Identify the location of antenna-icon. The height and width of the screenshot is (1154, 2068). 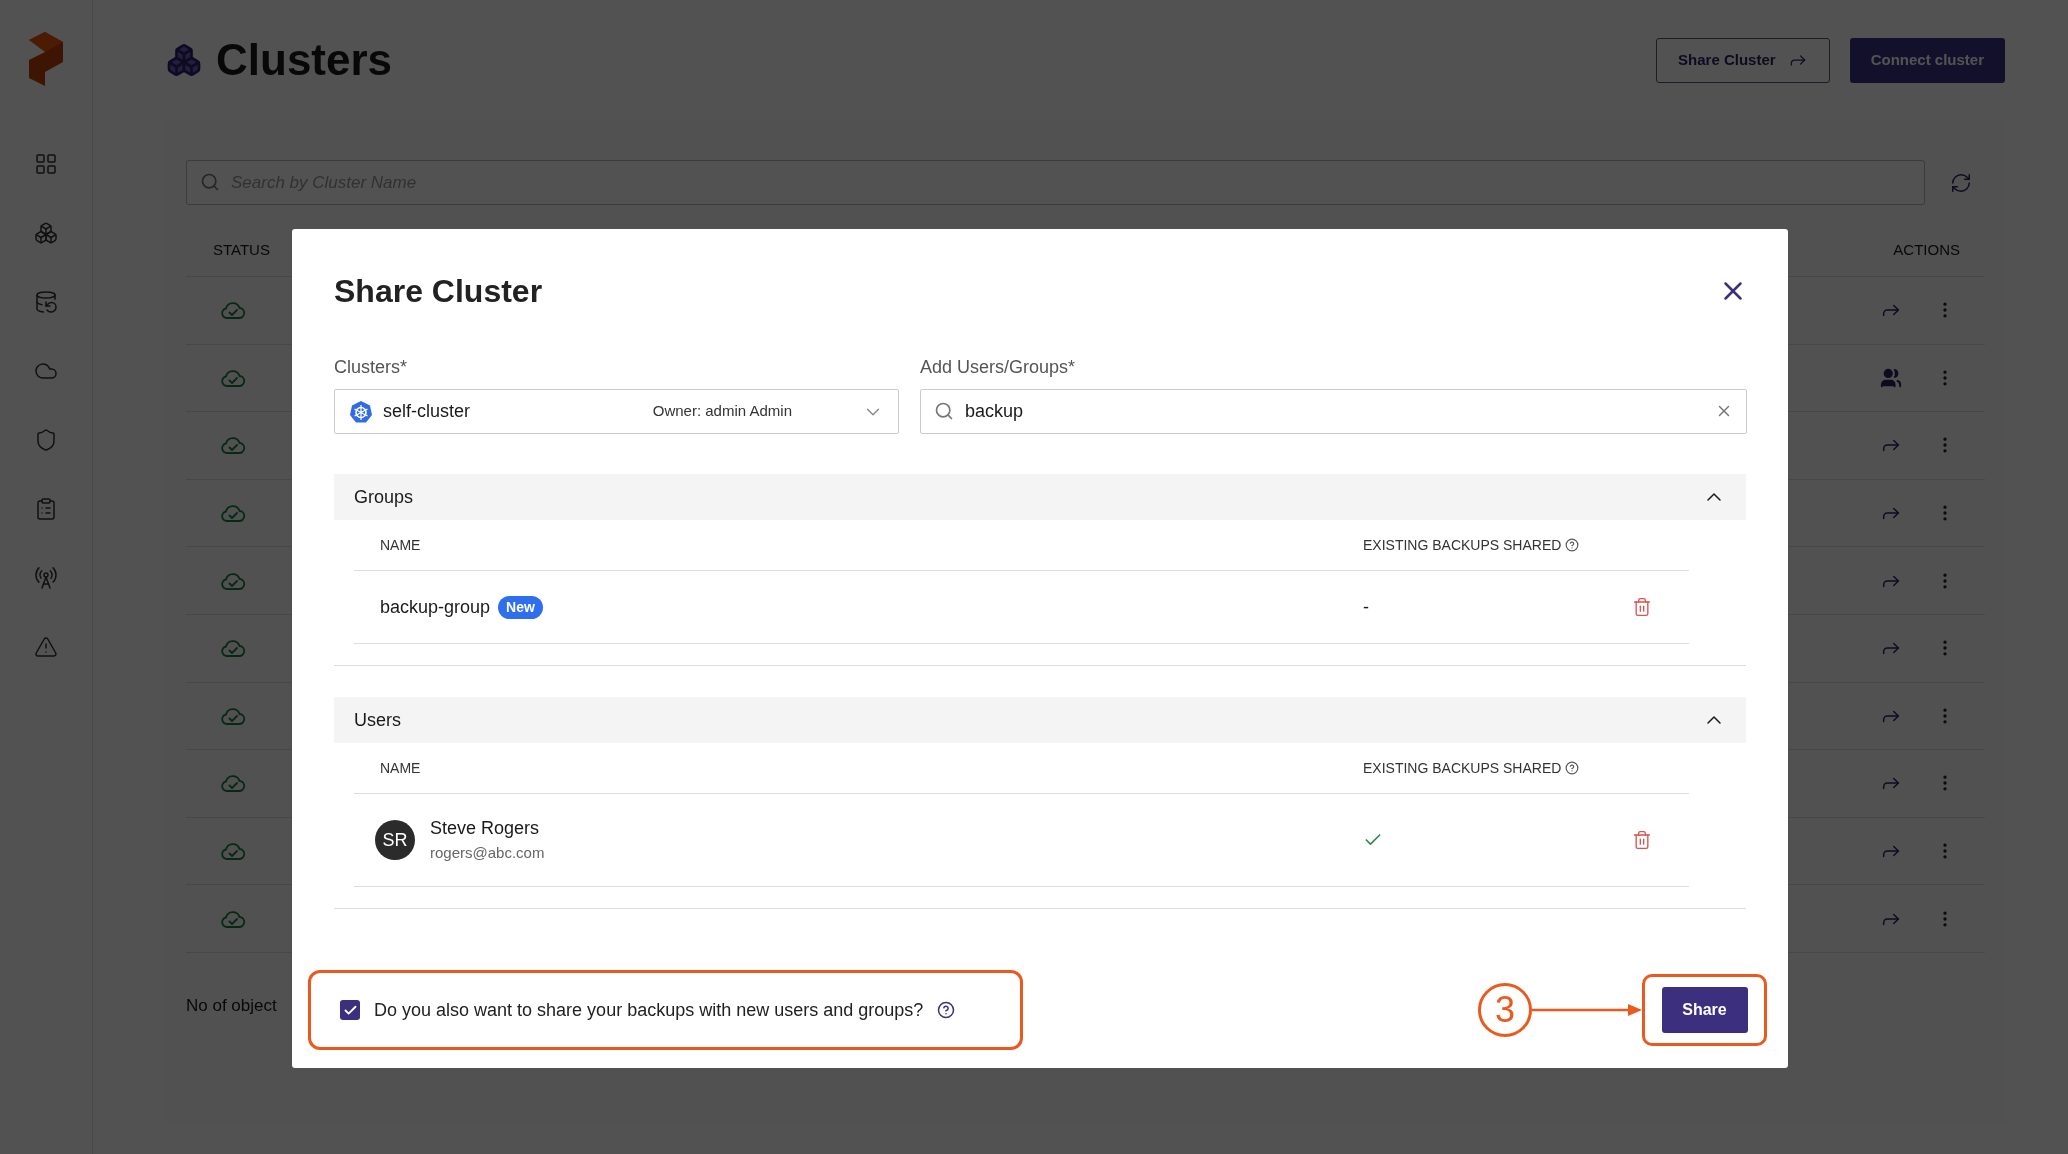
(46, 578).